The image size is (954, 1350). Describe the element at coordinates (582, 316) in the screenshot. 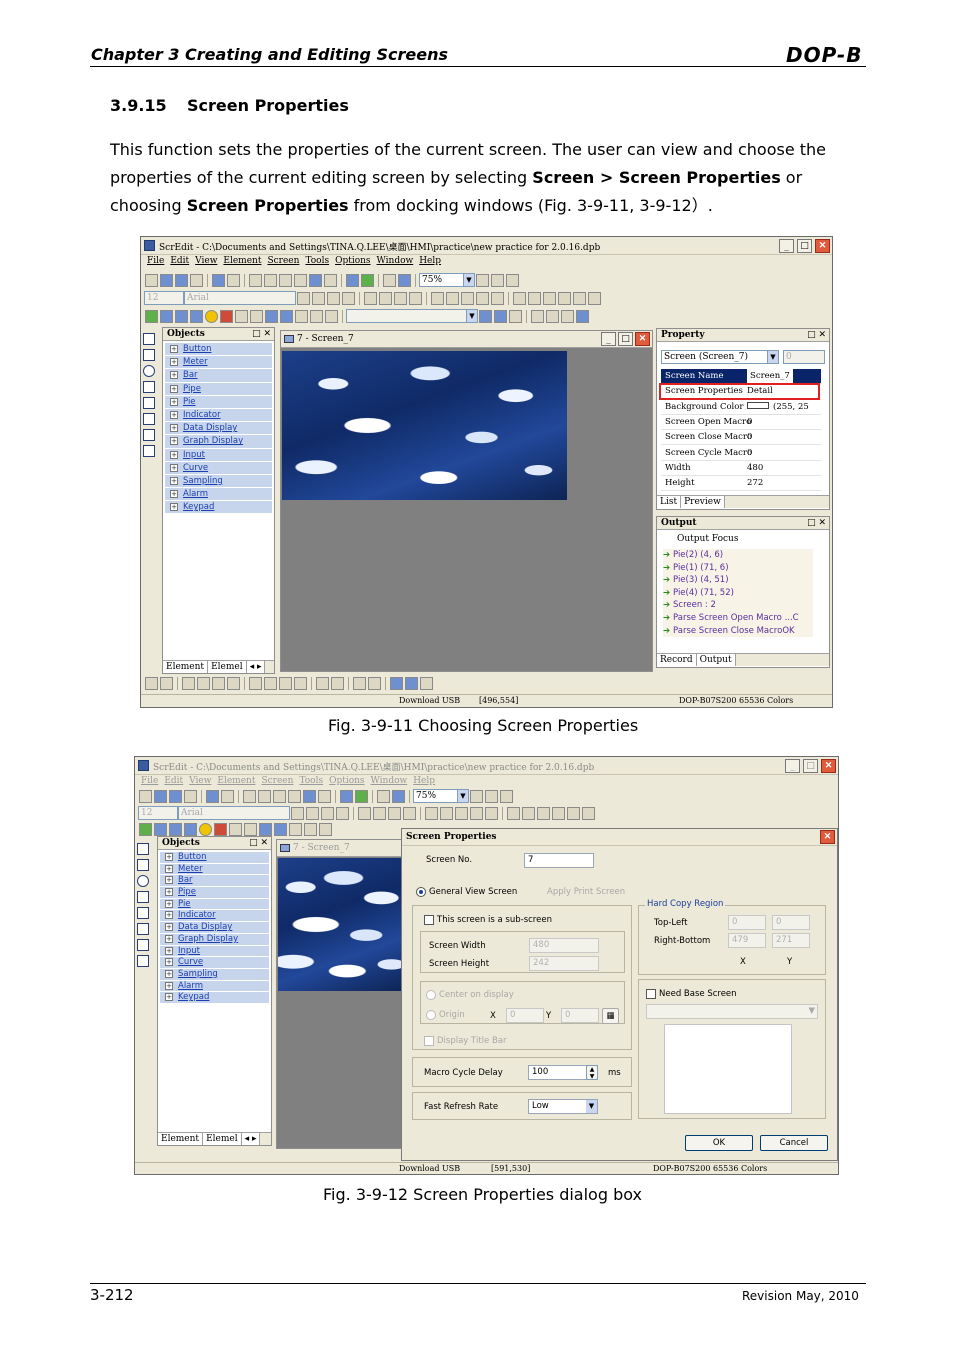

I see `help-icon` at that location.